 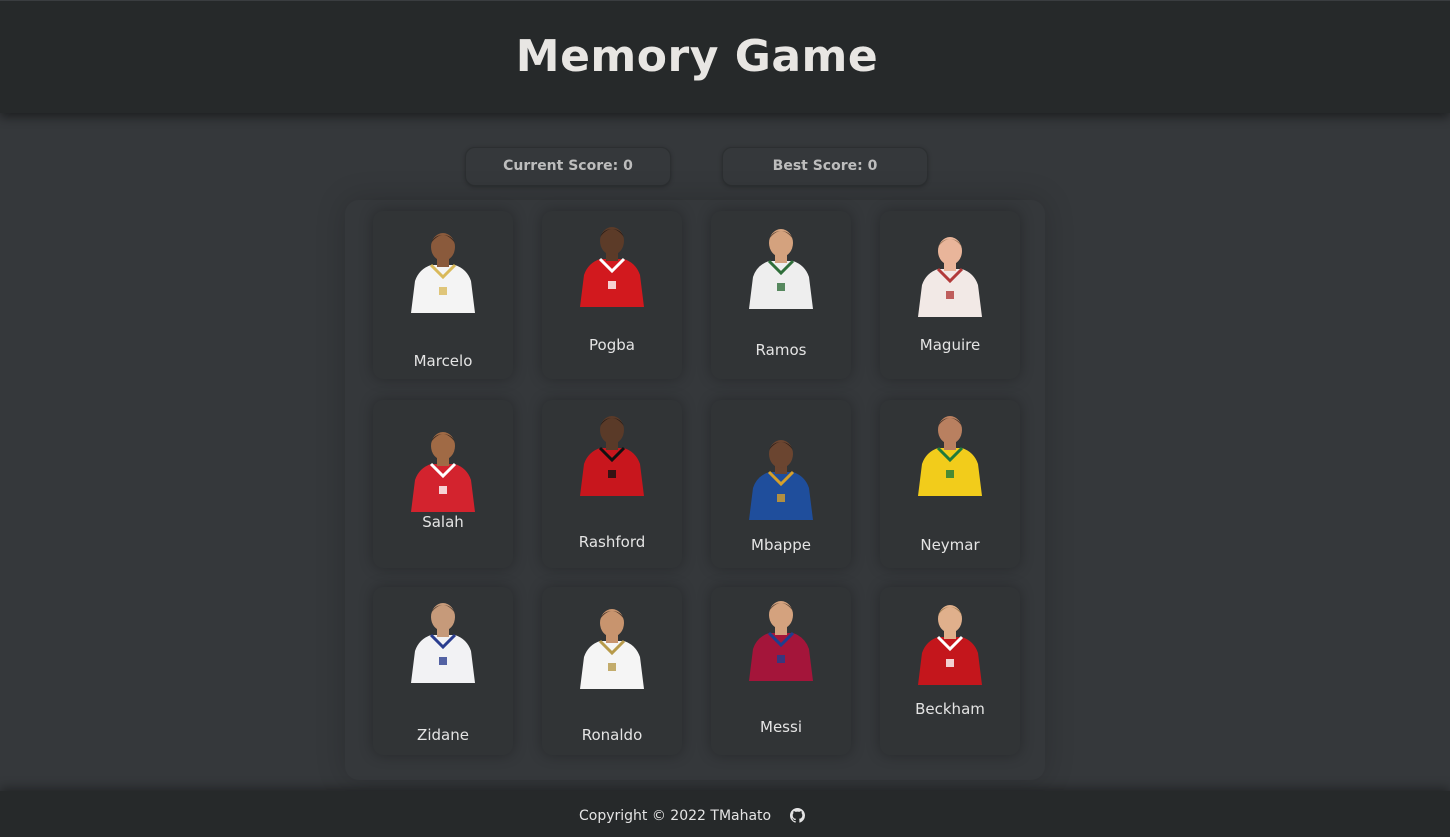 What do you see at coordinates (781, 727) in the screenshot?
I see `card-label: Messi` at bounding box center [781, 727].